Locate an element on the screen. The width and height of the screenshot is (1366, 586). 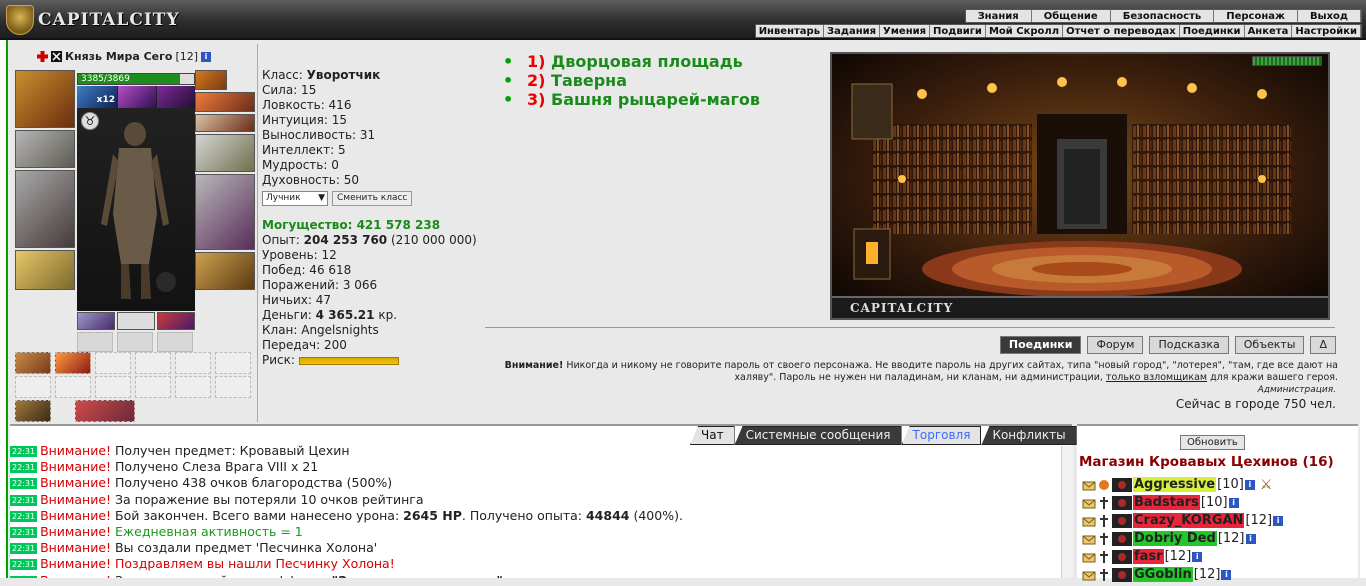
location-item: • 3) Башня рыцарей-магов is located at coordinates (630, 99).